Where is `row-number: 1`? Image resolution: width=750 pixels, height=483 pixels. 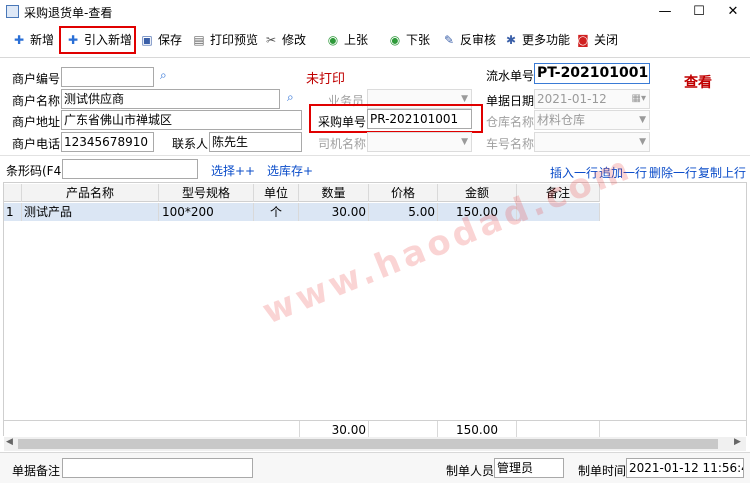
row-number: 1 is located at coordinates (13, 212).